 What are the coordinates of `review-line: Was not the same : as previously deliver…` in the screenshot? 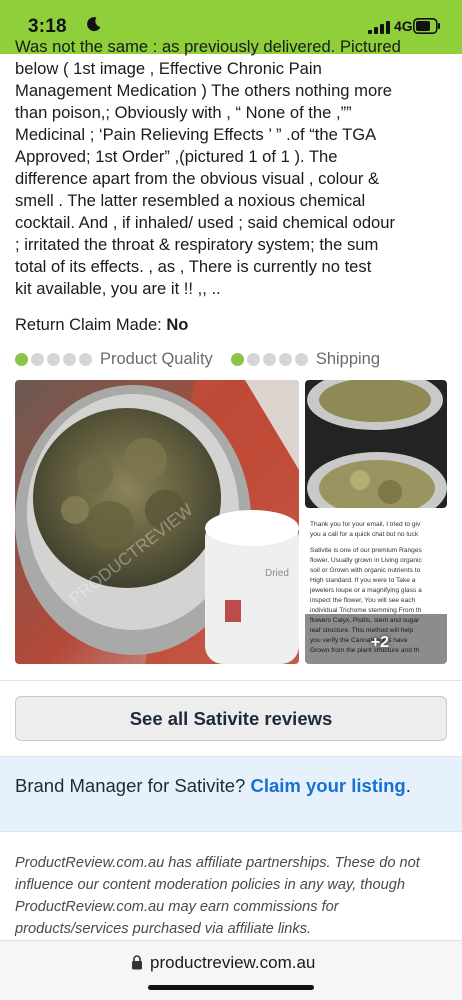 It's located at (208, 46).